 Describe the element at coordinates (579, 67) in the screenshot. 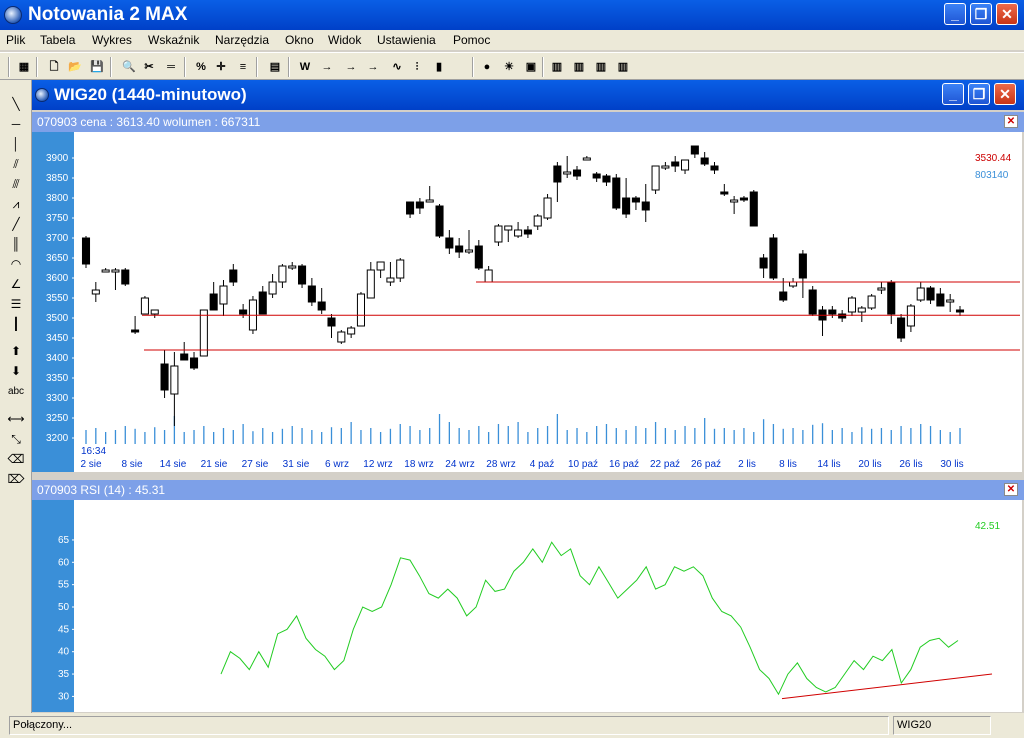

I see `layout2-icon: ▥` at that location.